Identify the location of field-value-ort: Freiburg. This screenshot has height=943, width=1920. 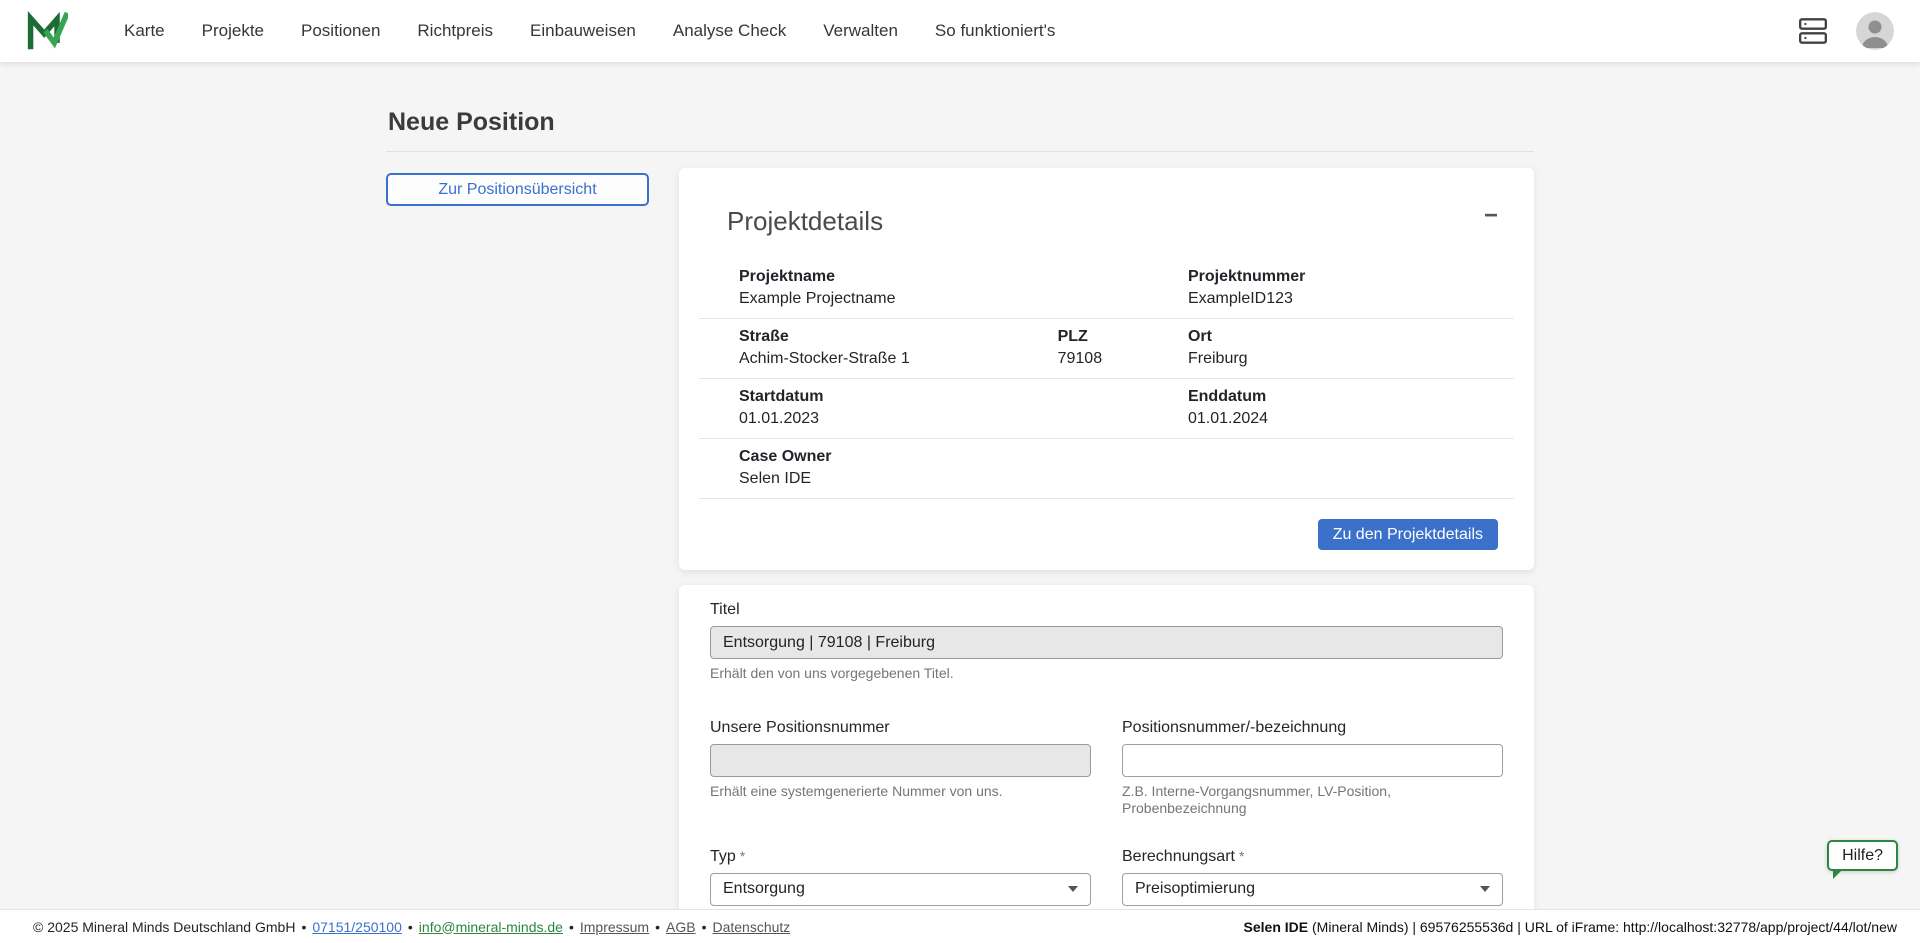
(1217, 358).